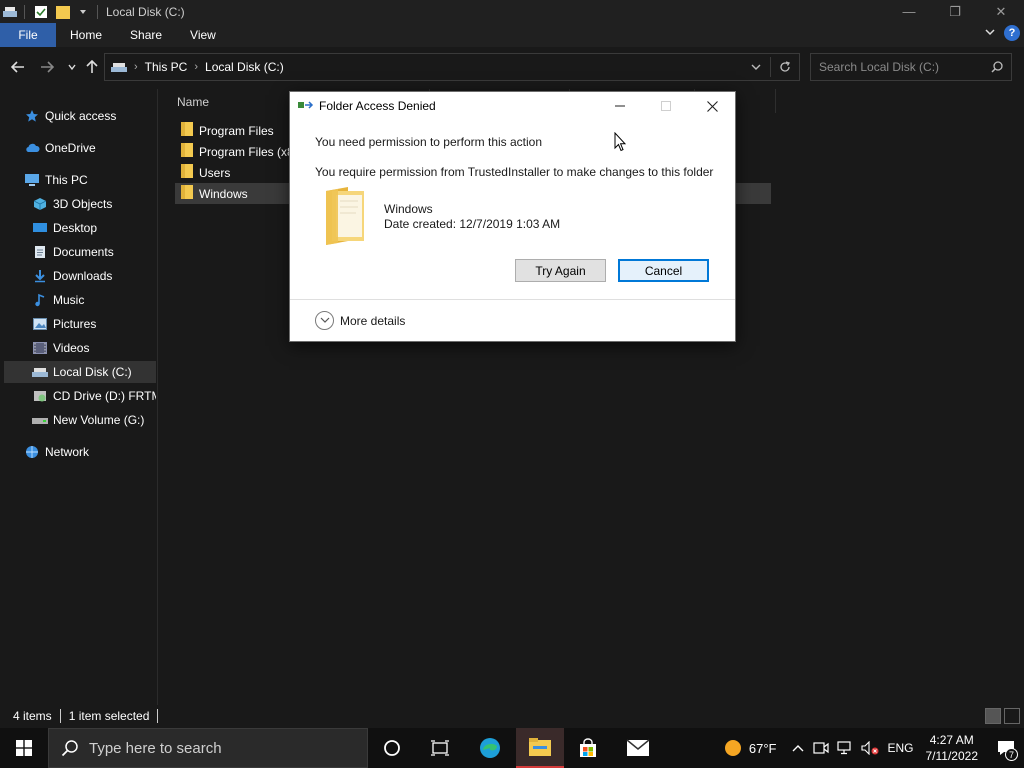 The height and width of the screenshot is (768, 1024). I want to click on sidebar-item-3d-objects: 3D Objects, so click(94, 204).